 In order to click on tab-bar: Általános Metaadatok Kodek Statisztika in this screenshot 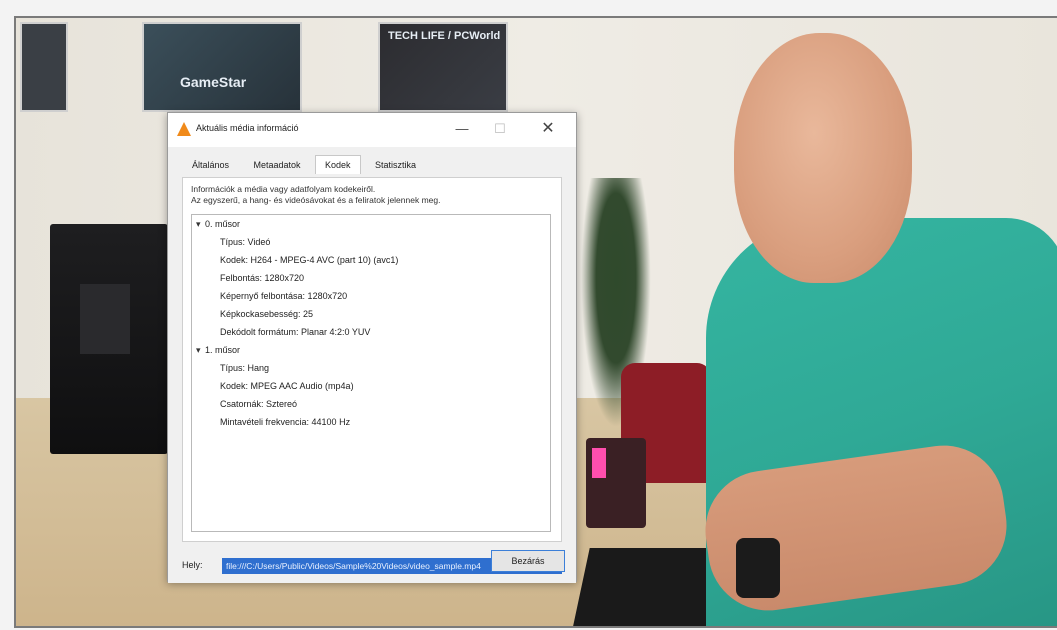, I will do `click(304, 165)`.